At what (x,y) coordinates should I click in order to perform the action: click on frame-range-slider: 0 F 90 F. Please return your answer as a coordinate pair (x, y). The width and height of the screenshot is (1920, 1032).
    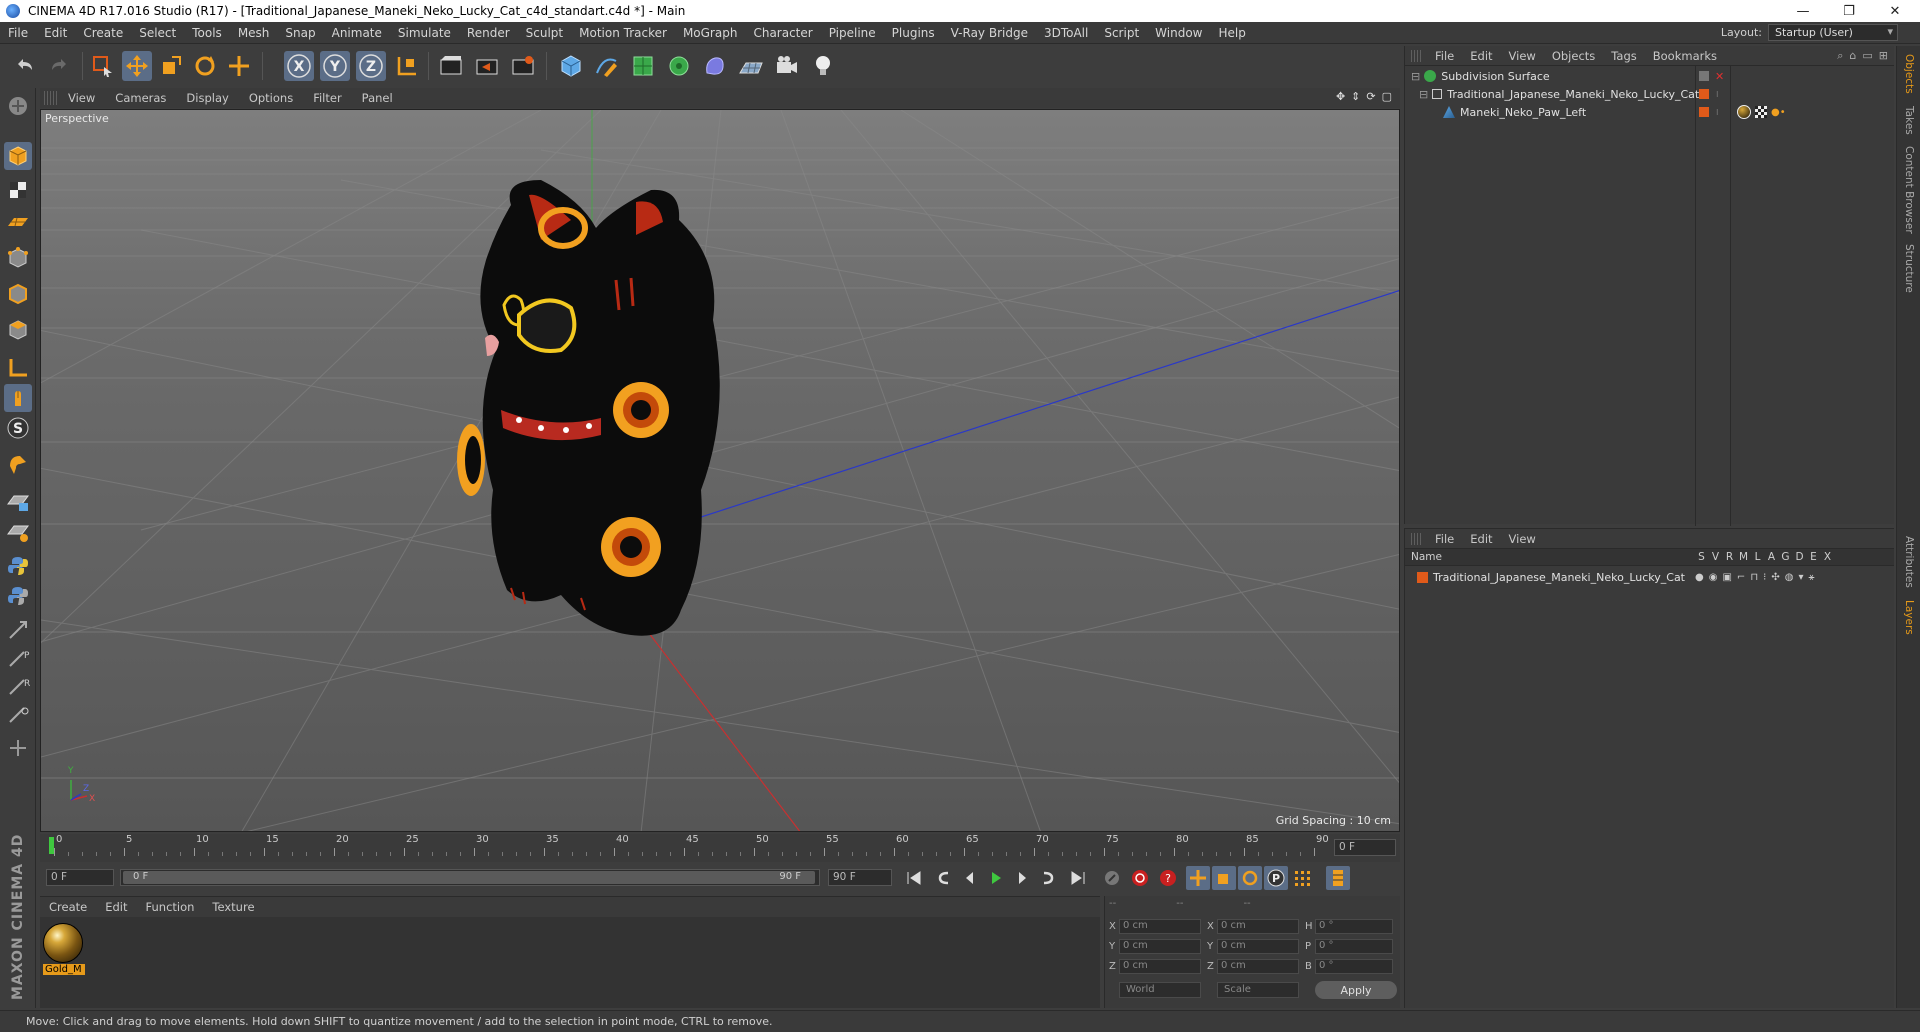
    Looking at the image, I should click on (470, 877).